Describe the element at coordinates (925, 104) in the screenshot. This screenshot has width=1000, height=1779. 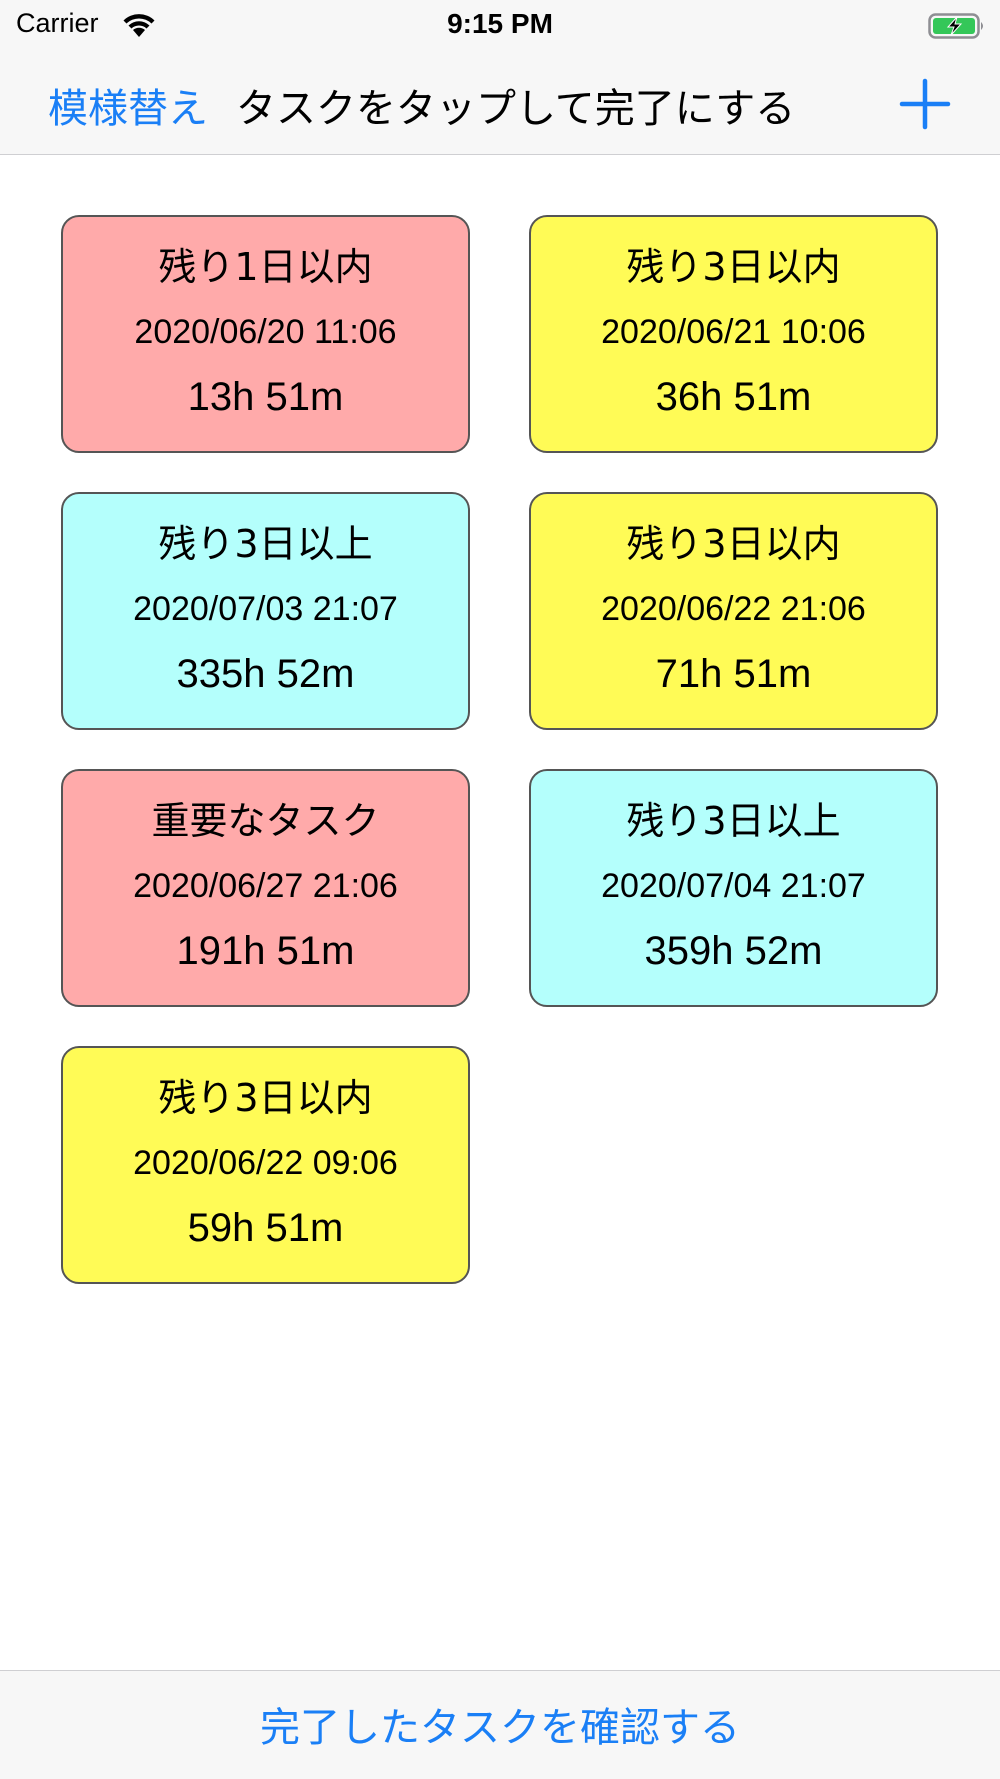
I see `plus-icon` at that location.